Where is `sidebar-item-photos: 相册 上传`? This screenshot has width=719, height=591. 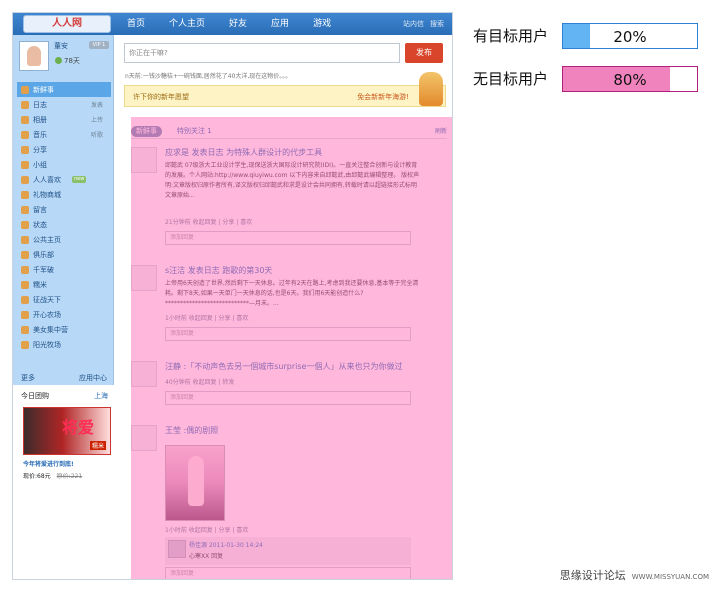 sidebar-item-photos: 相册 上传 is located at coordinates (64, 119).